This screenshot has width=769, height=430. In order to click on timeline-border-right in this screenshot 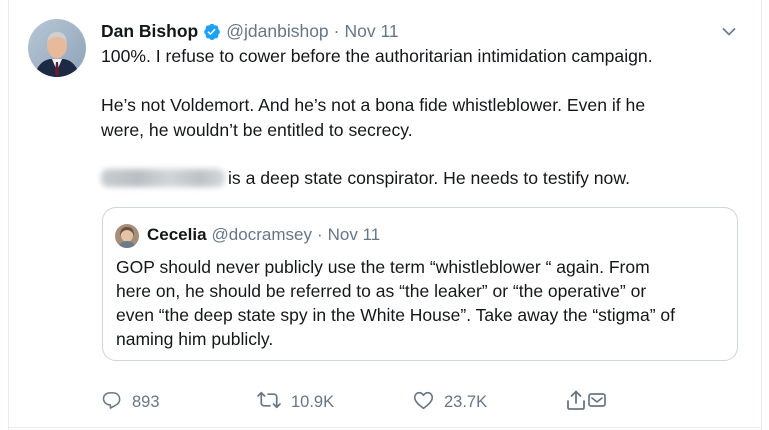, I will do `click(761, 215)`.